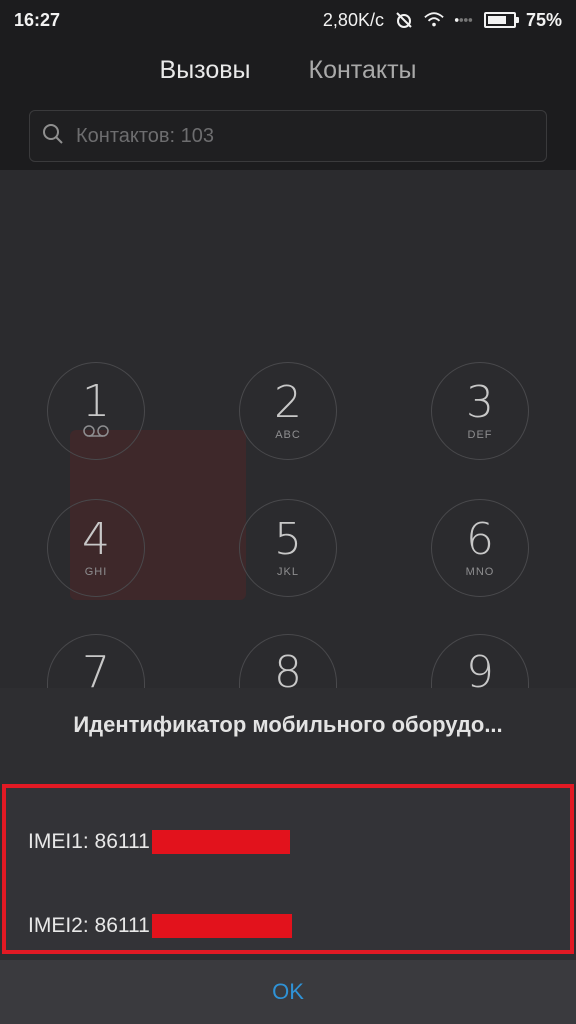 This screenshot has width=576, height=1024. I want to click on imei2-row: IMEI2: 86111, so click(160, 926).